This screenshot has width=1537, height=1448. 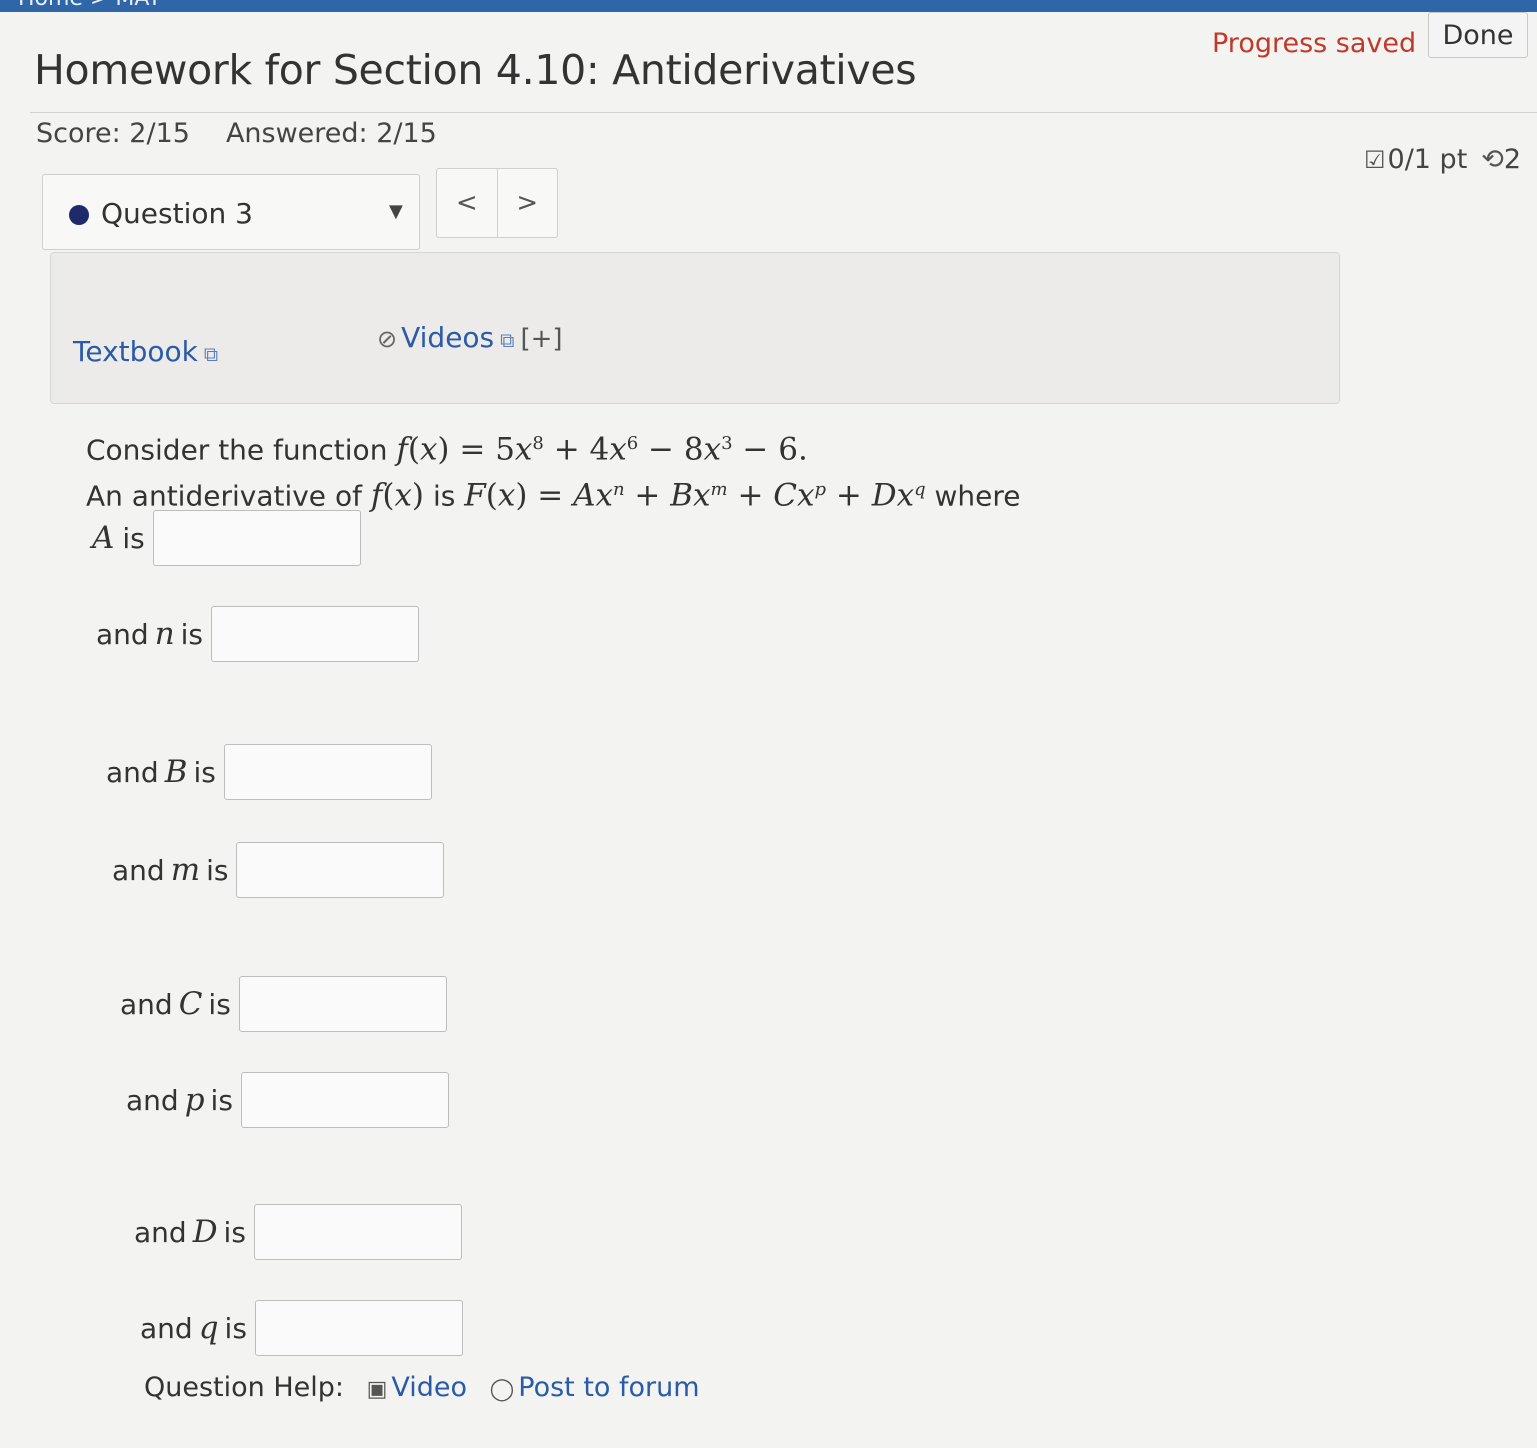 I want to click on variable-n: n, so click(x=164, y=634).